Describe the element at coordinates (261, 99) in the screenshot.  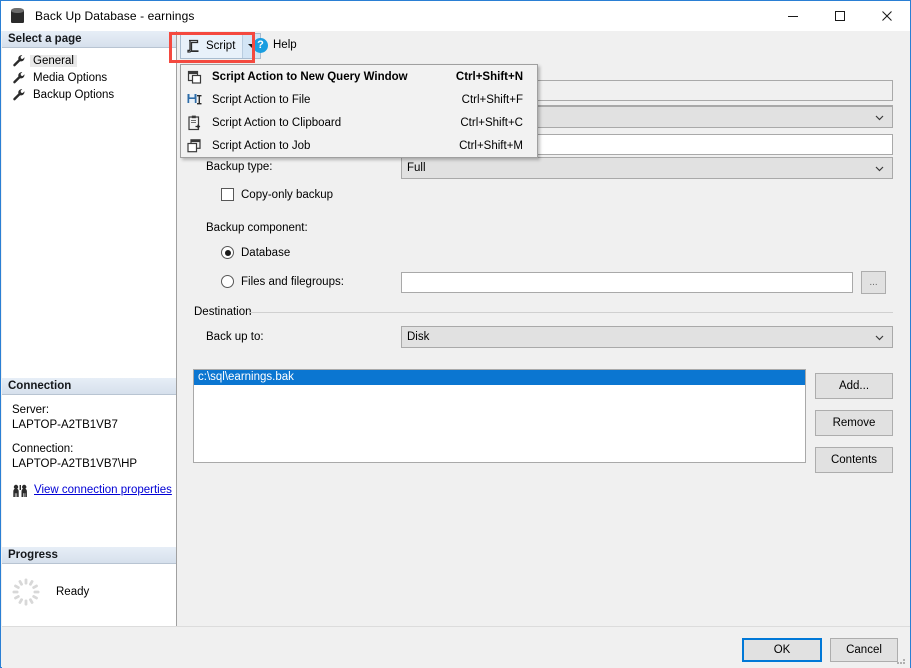
I see `menu-item-label: Script Action to File` at that location.